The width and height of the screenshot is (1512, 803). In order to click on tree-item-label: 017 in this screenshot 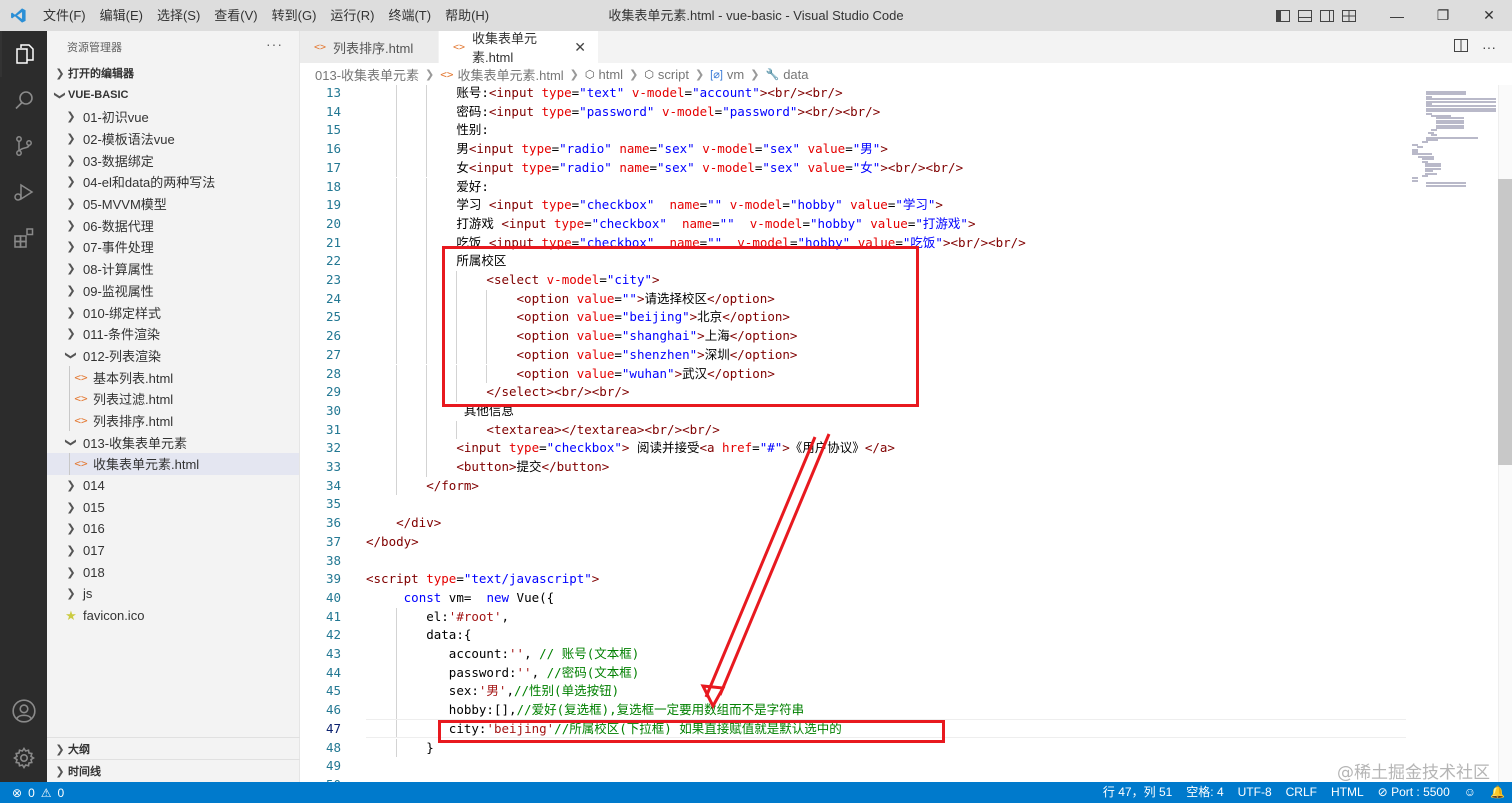, I will do `click(94, 551)`.